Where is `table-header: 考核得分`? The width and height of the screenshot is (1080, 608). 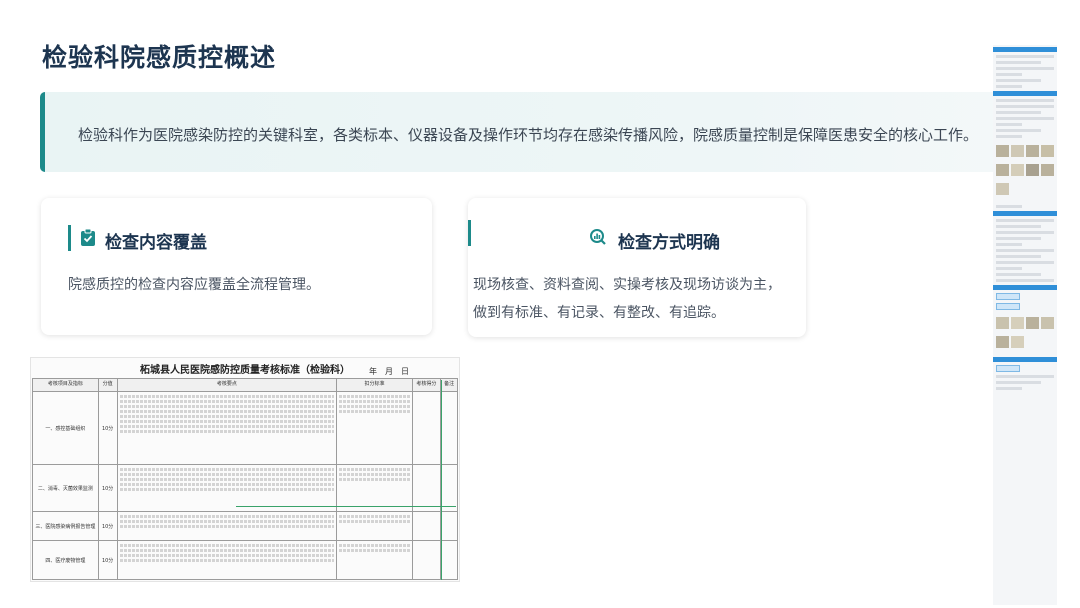
table-header: 考核得分 is located at coordinates (426, 385).